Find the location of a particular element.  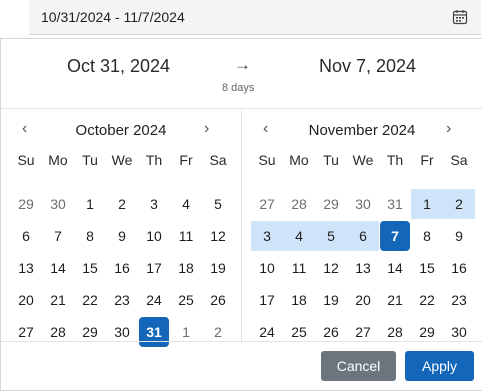

date-range-value: 10/31/2024 - 11/7/2024 is located at coordinates (113, 17).